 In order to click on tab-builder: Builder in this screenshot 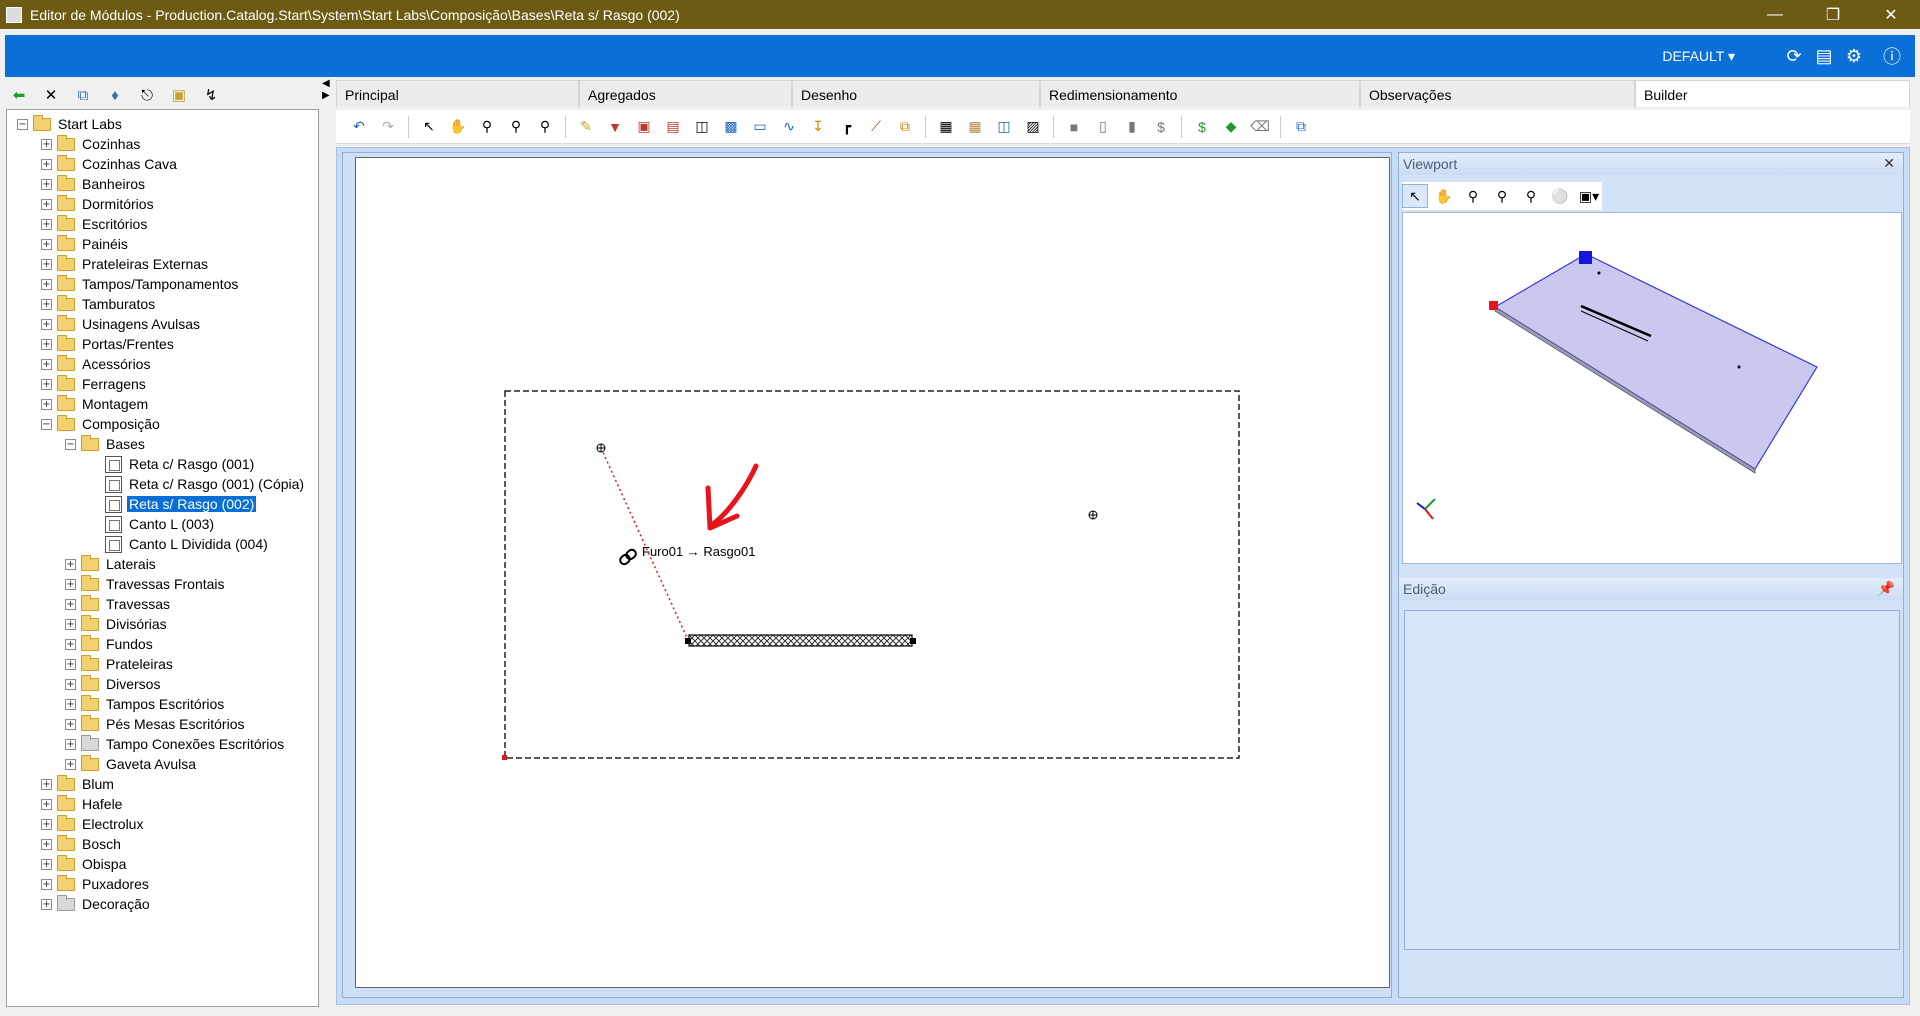, I will do `click(1772, 93)`.